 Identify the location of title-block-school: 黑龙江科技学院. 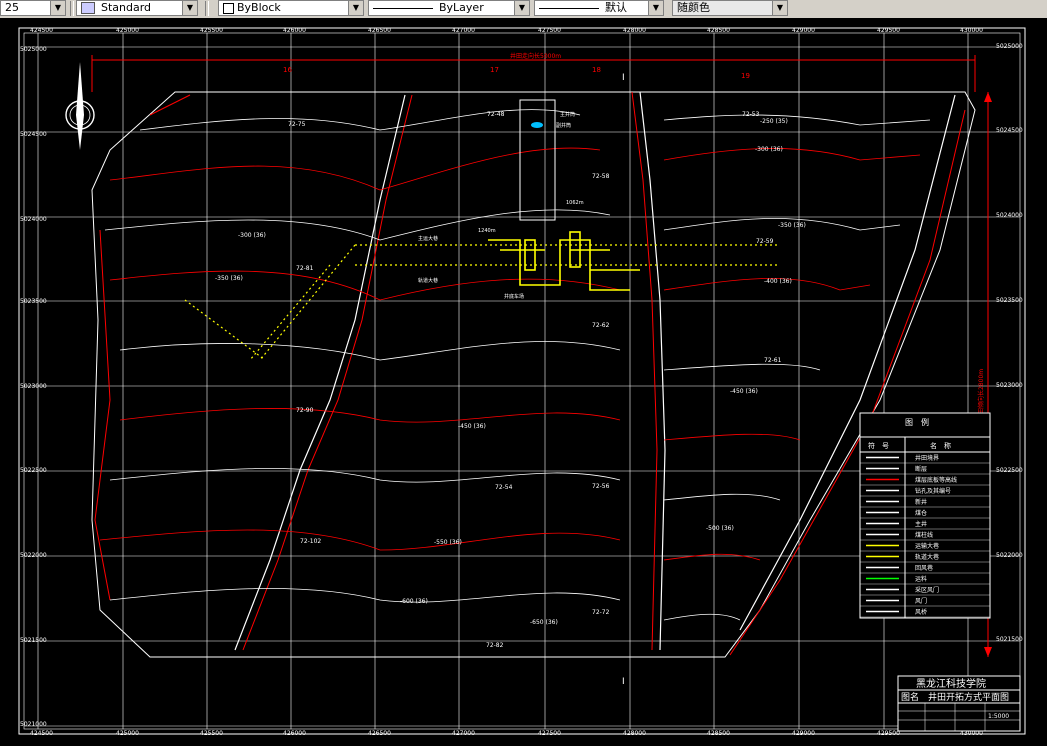
(951, 683).